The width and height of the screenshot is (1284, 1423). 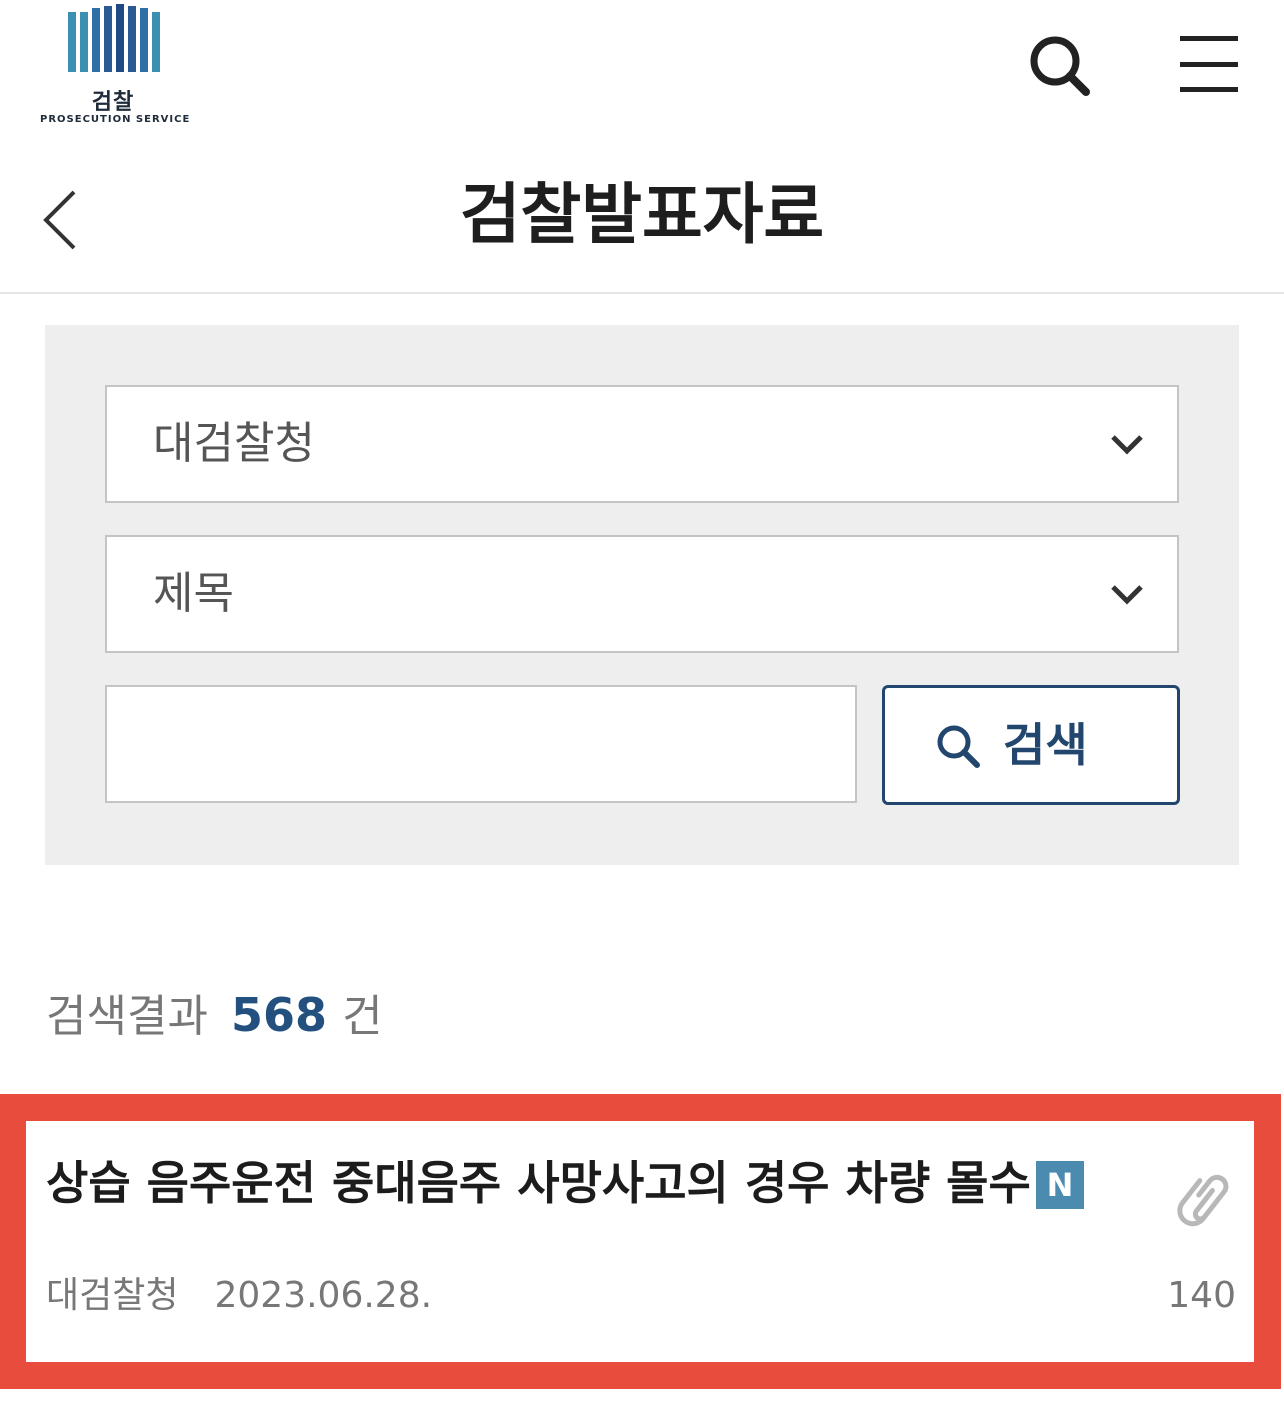 What do you see at coordinates (1045, 745) in the screenshot?
I see `search-button-label: 검색` at bounding box center [1045, 745].